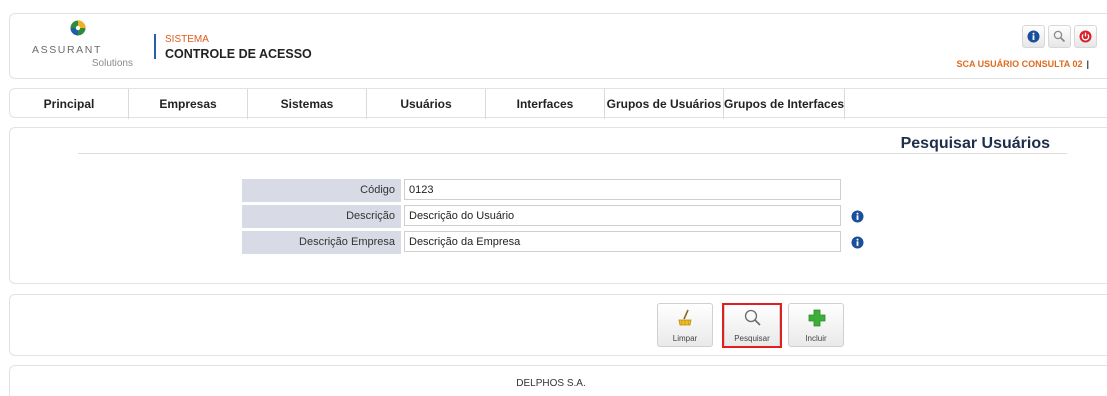 This screenshot has height=396, width=1107. What do you see at coordinates (69, 104) in the screenshot?
I see `nav-item-principal: Principal` at bounding box center [69, 104].